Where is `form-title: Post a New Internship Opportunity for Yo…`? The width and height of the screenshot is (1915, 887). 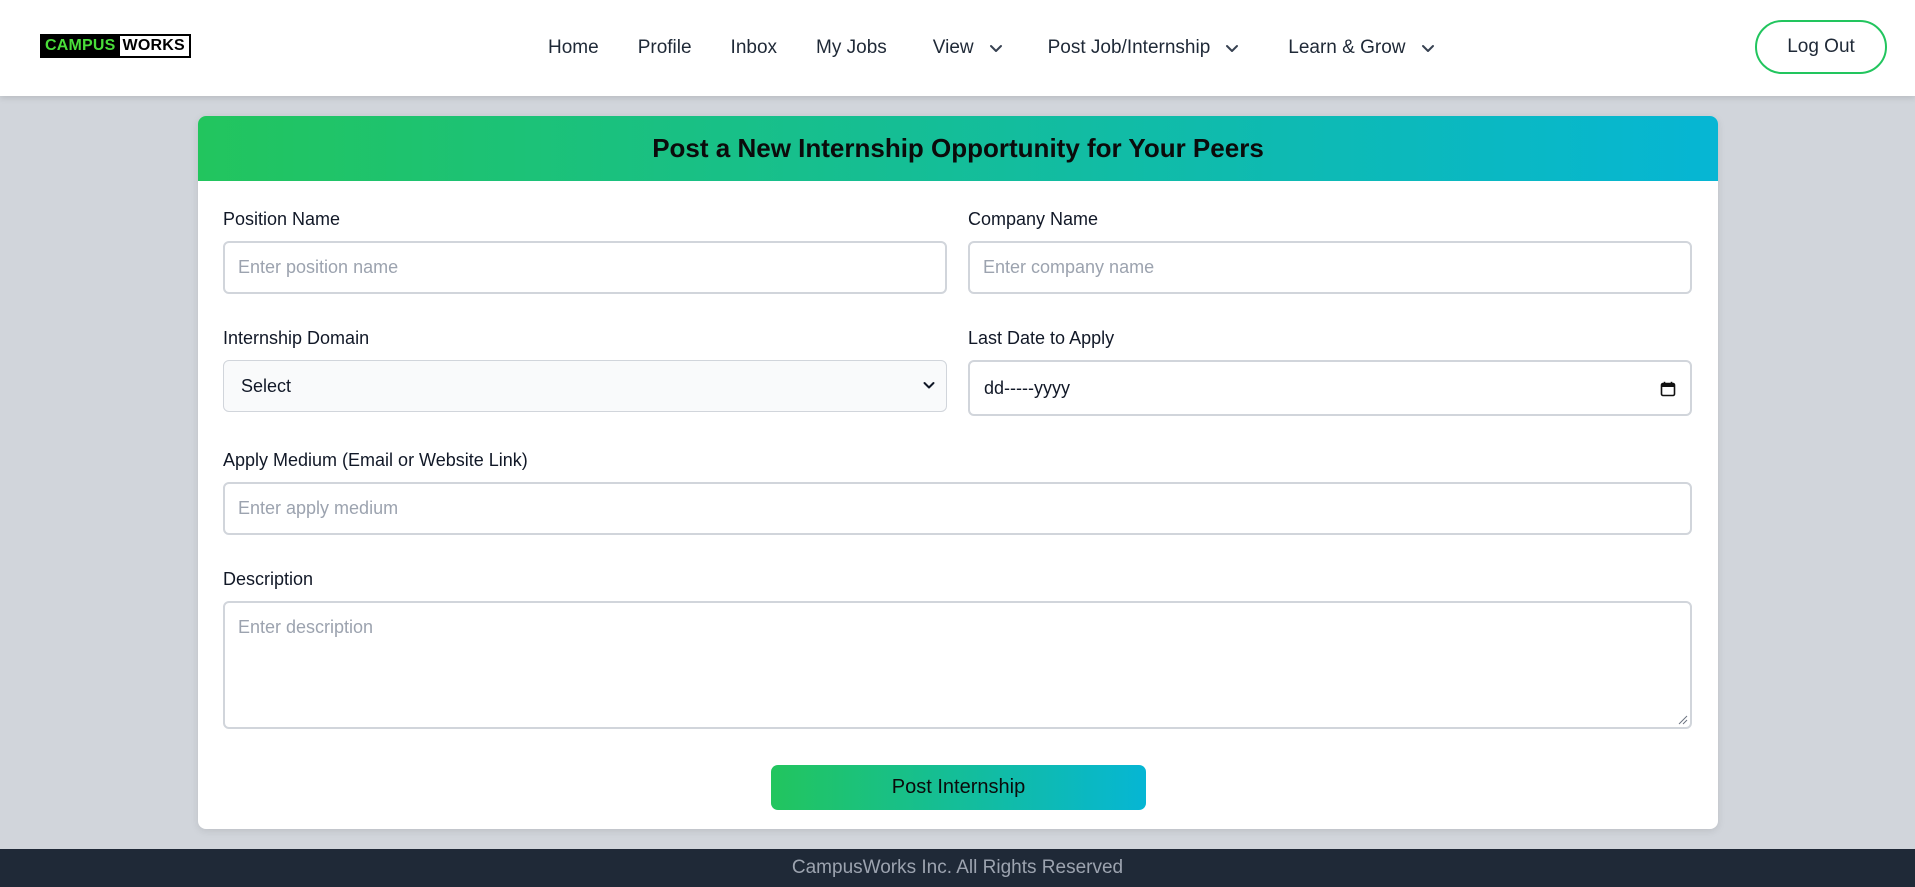
form-title: Post a New Internship Opportunity for Yo… is located at coordinates (958, 148).